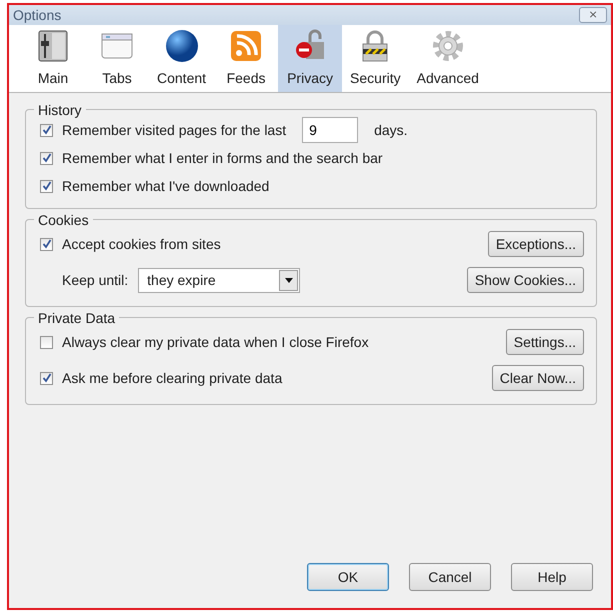 The image size is (613, 613). Describe the element at coordinates (182, 46) in the screenshot. I see `globe-icon` at that location.